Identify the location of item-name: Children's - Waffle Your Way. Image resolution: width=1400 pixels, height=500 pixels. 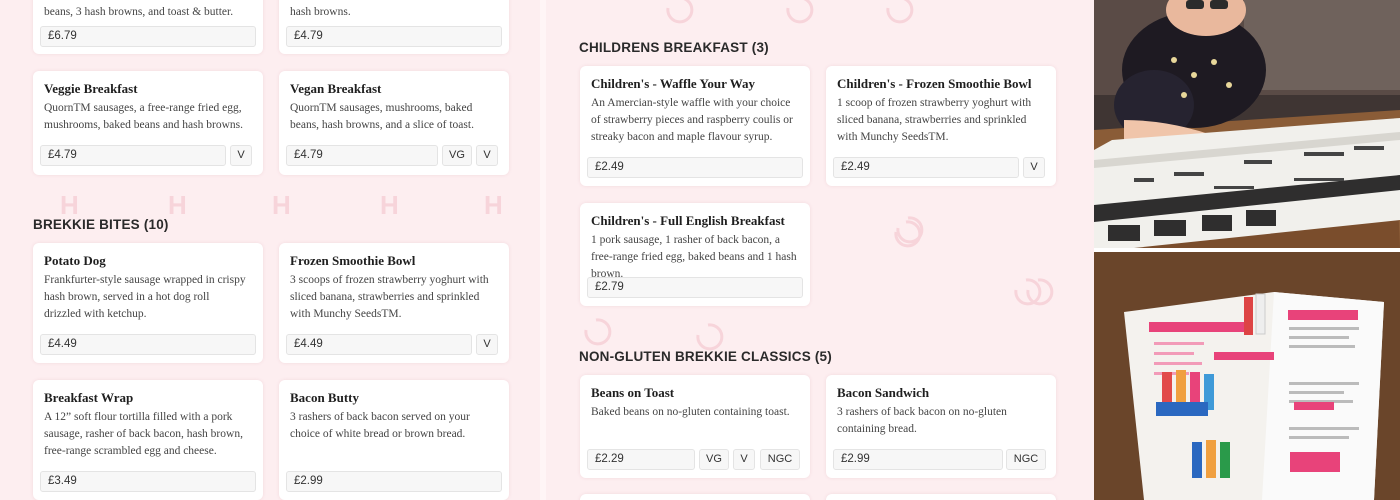
(673, 83).